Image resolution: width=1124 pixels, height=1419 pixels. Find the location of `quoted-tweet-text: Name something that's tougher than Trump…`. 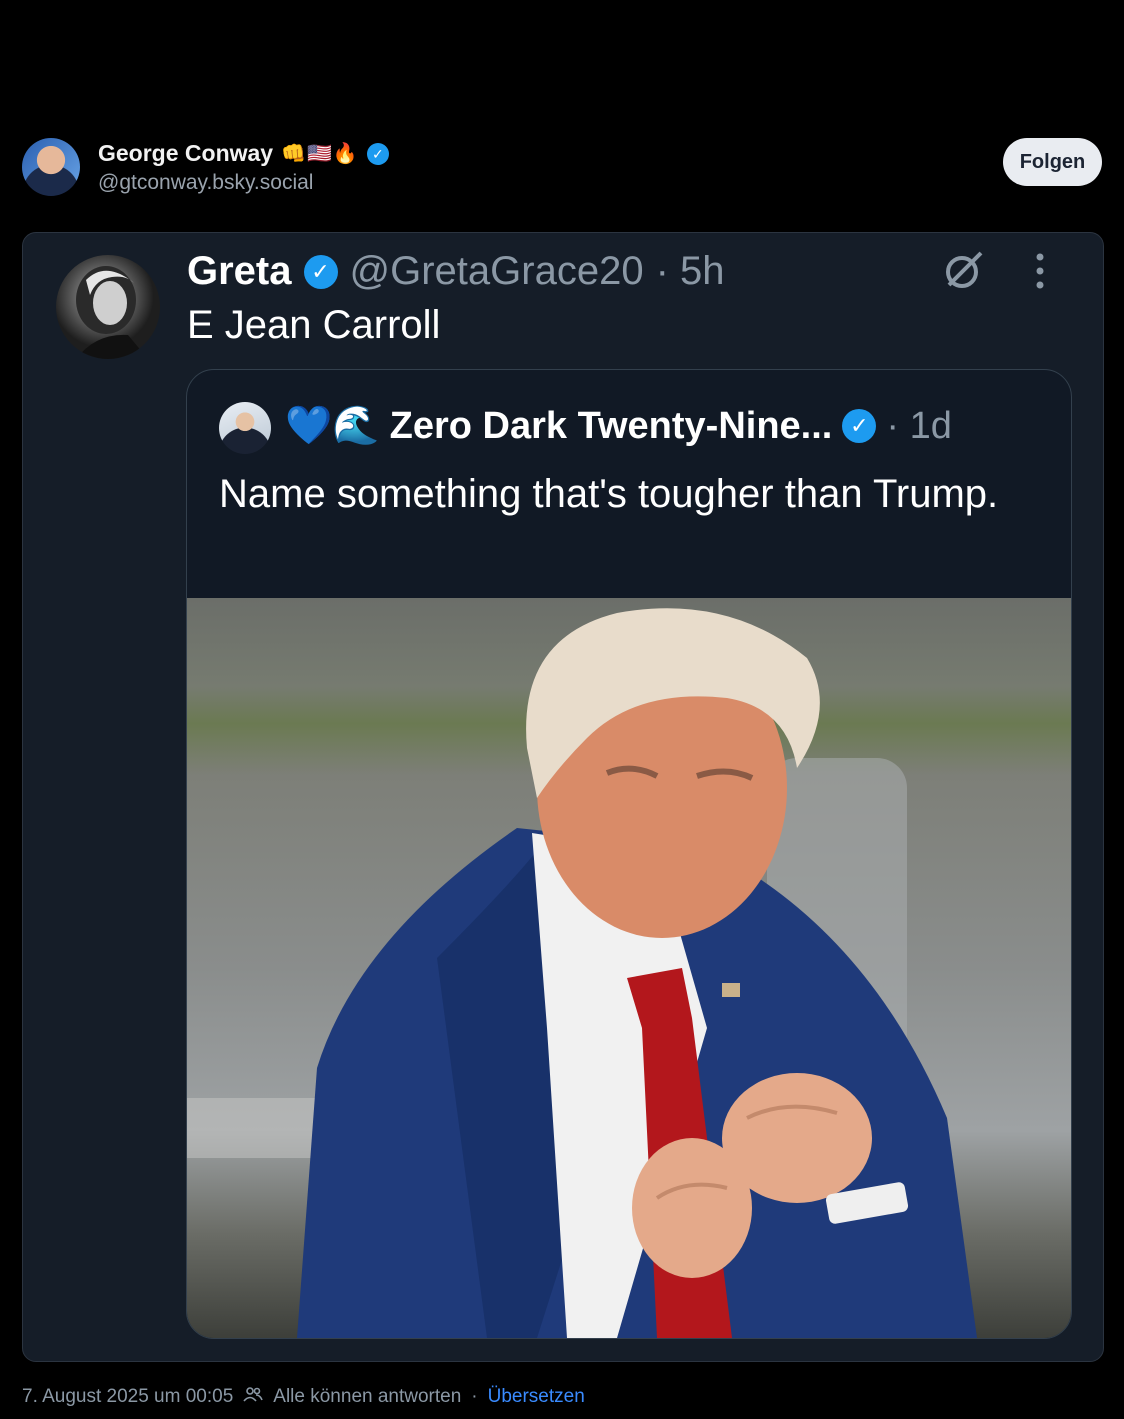

quoted-tweet-text: Name something that's tougher than Trump… is located at coordinates (609, 494).